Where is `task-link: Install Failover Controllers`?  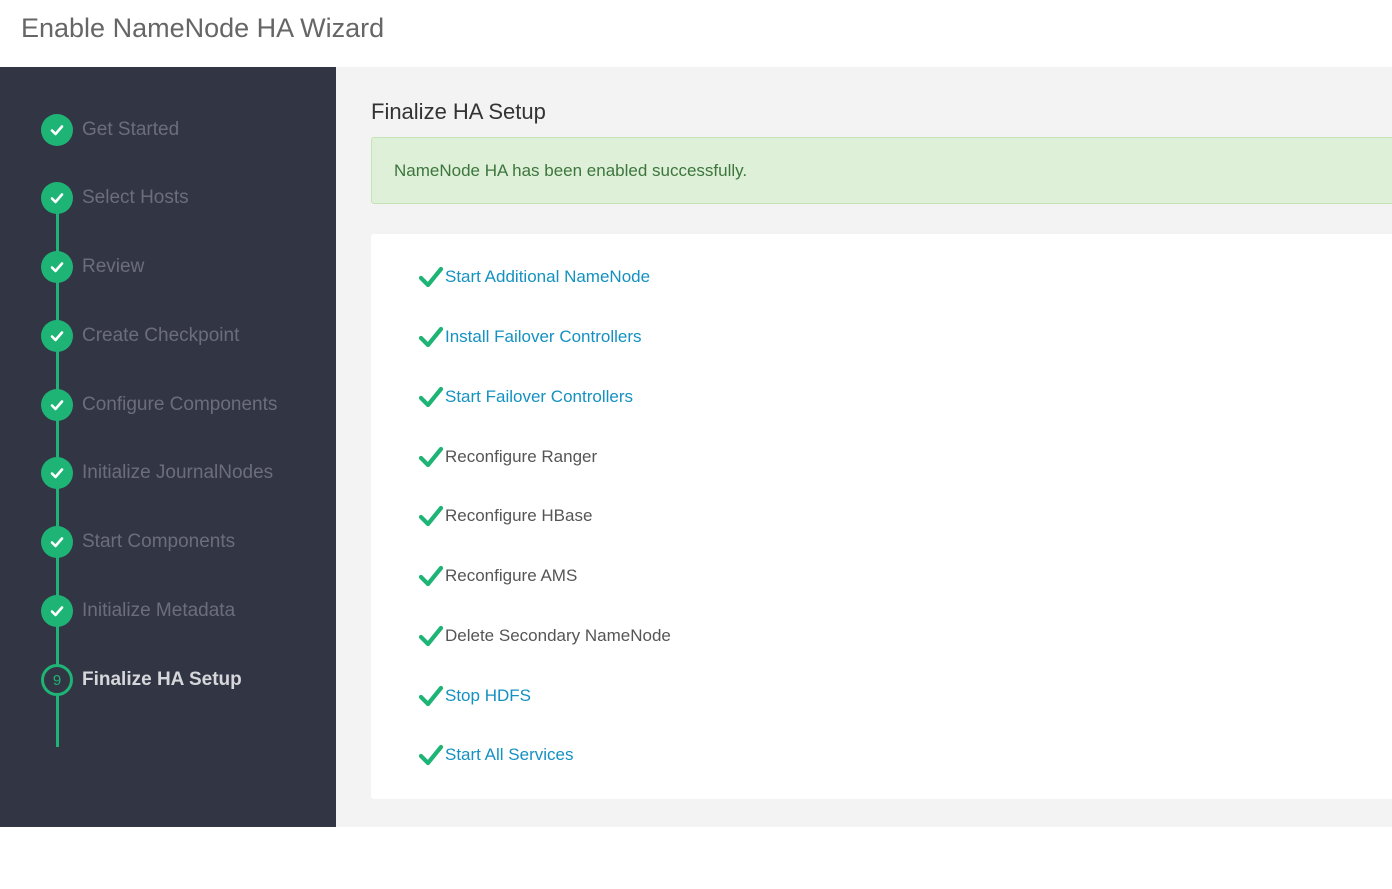 task-link: Install Failover Controllers is located at coordinates (543, 337).